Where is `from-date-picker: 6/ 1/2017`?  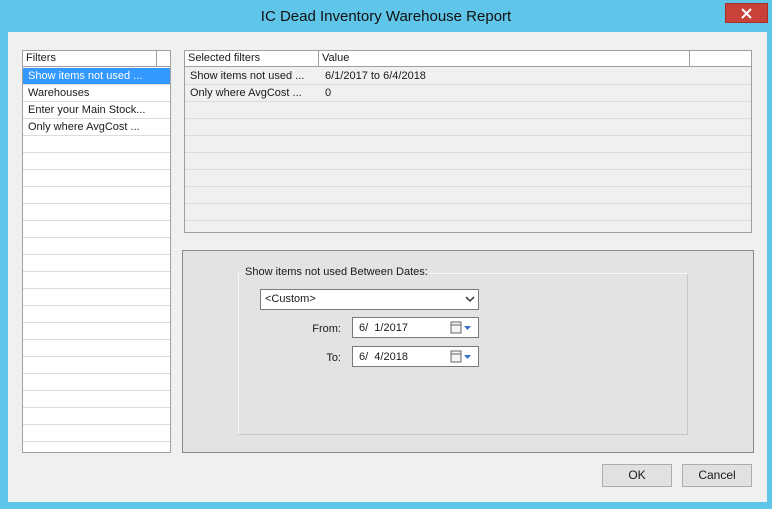
from-date-picker: 6/ 1/2017 is located at coordinates (415, 327).